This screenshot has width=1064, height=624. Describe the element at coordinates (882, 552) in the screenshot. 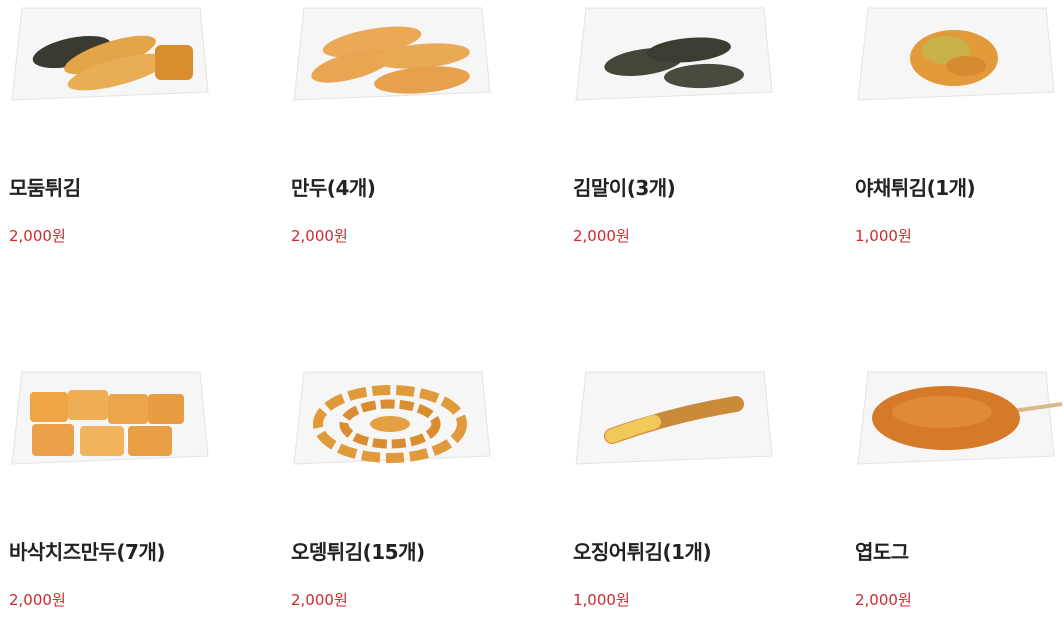

I see `menu-item-name: 엽도그` at that location.